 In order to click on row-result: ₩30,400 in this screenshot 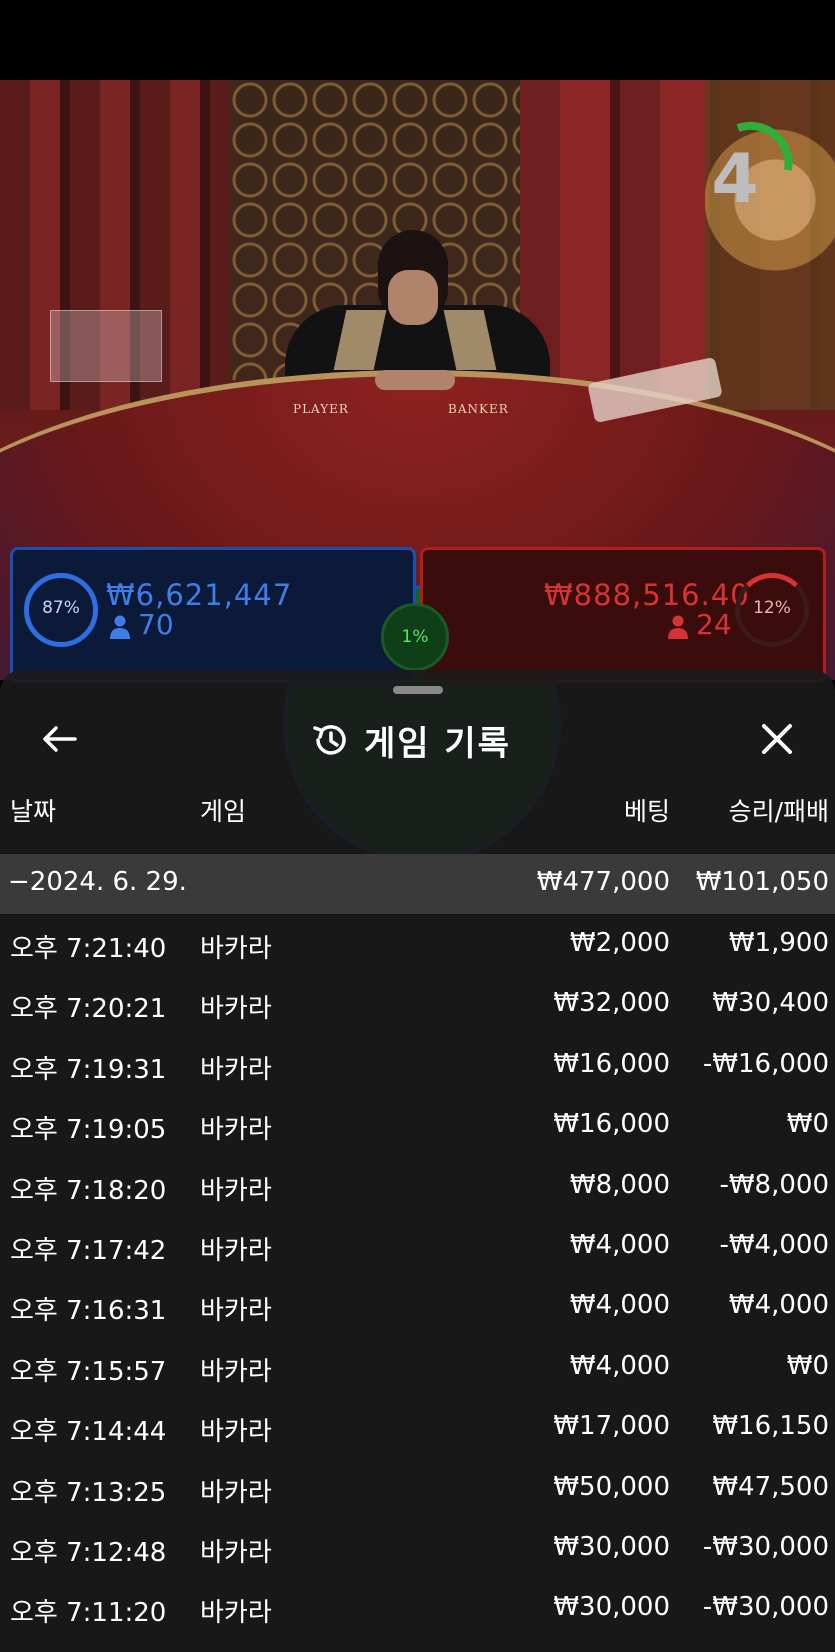, I will do `click(770, 1003)`.